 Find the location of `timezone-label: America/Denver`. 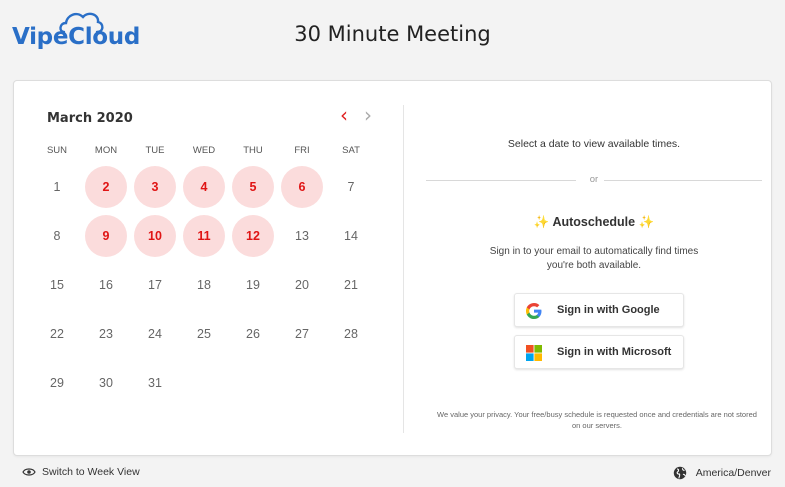

timezone-label: America/Denver is located at coordinates (733, 472).